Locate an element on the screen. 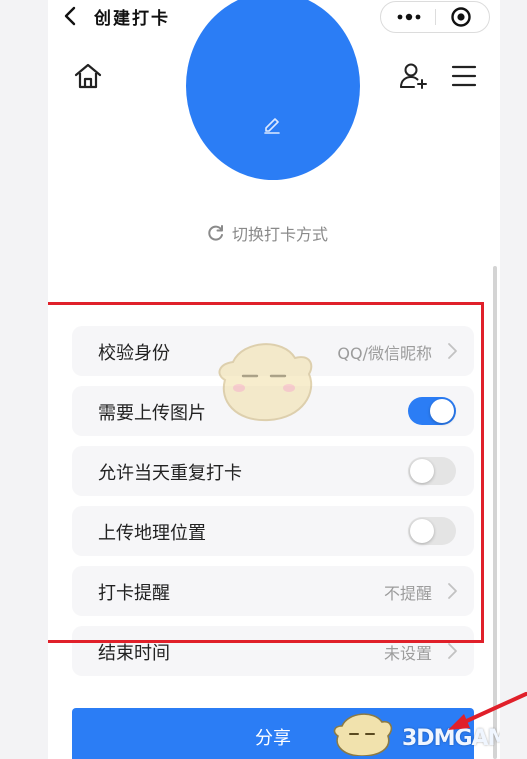 This screenshot has height=759, width=527. upload-location-toggle is located at coordinates (432, 531).